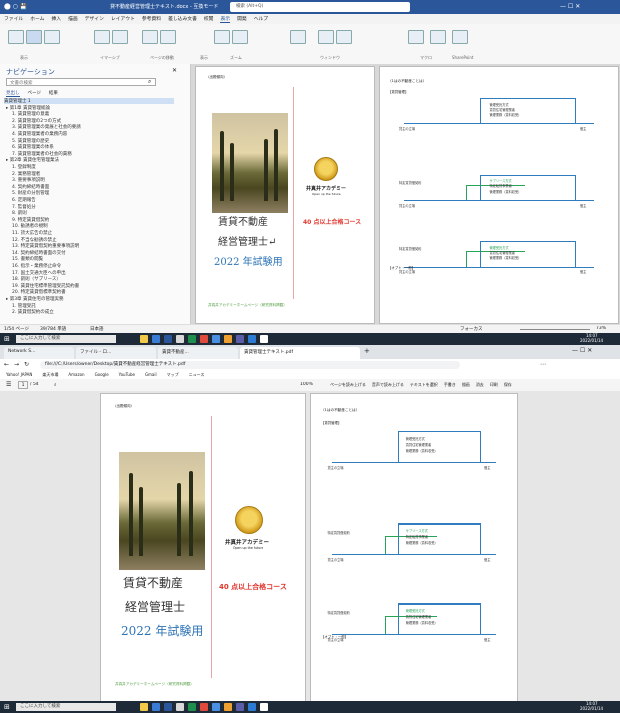  What do you see at coordinates (320, 7) in the screenshot?
I see `search-box: 検索 (Alt+Q)` at bounding box center [320, 7].